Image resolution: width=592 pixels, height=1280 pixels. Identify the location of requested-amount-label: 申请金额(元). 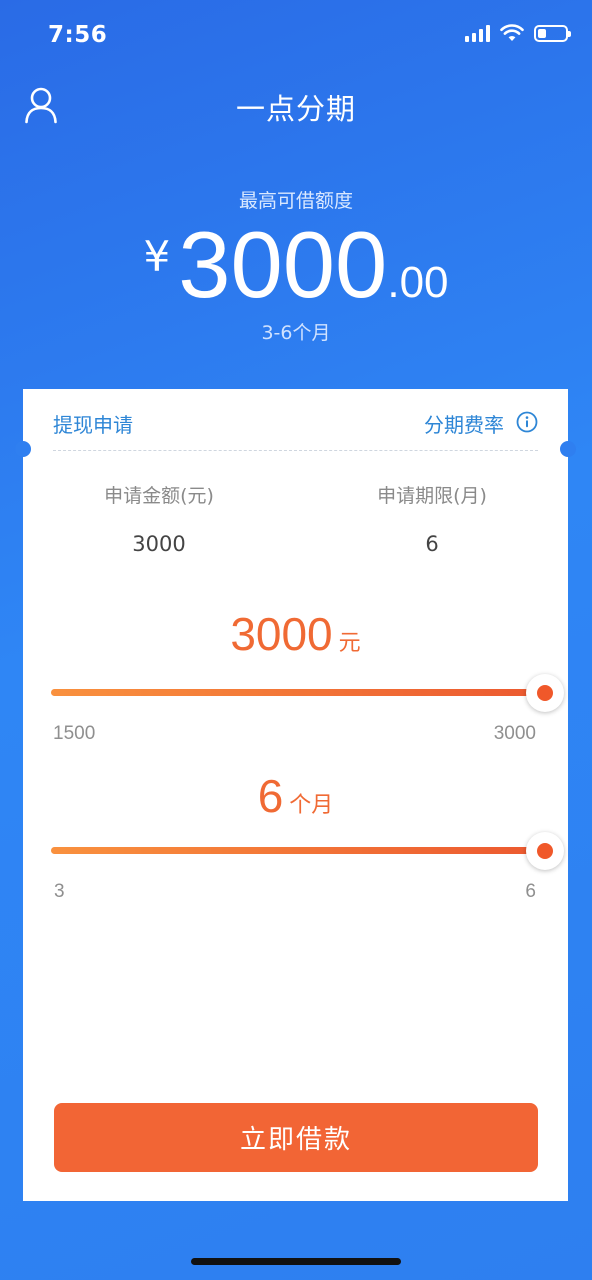
(159, 496).